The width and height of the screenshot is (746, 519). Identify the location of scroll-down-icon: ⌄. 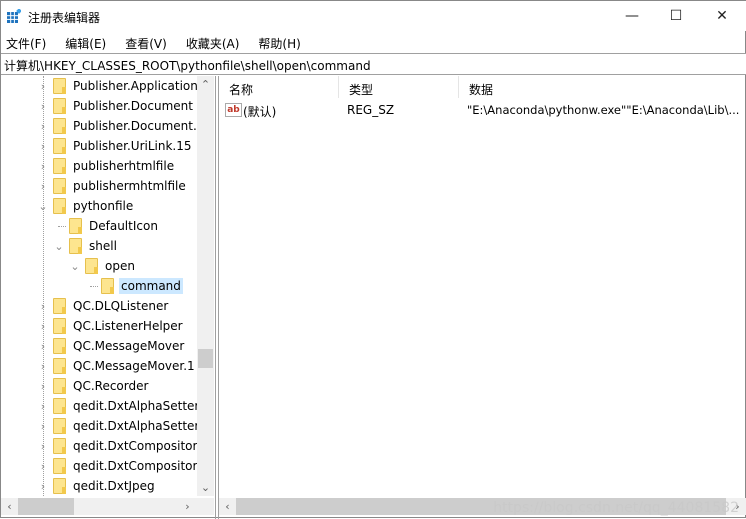
(205, 487).